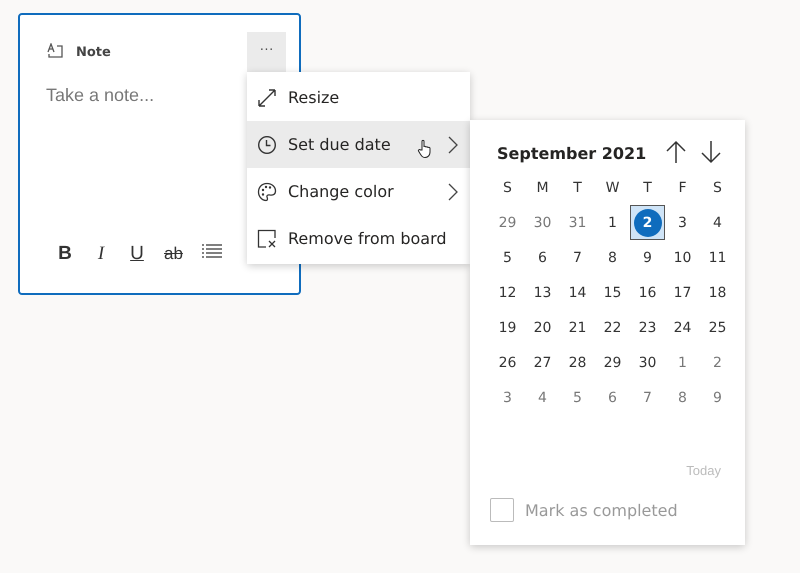  I want to click on calendar-day: 20, so click(542, 327).